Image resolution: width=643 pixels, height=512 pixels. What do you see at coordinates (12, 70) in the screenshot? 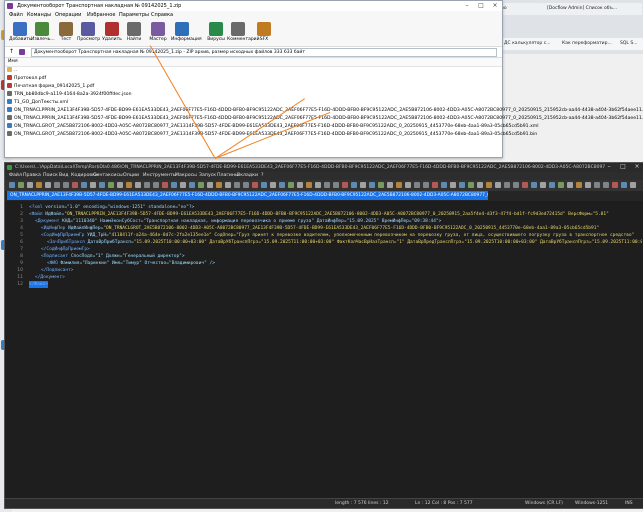
I see `file-row: ..` at bounding box center [12, 70].